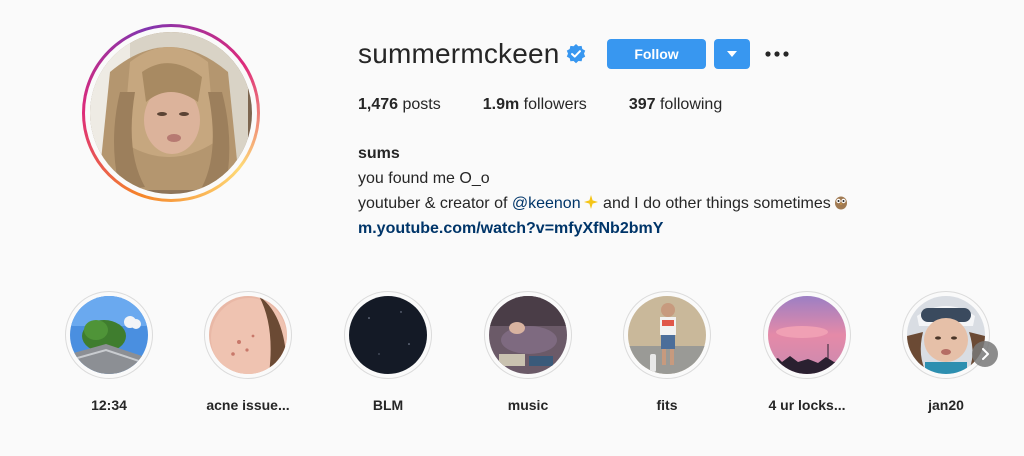 This screenshot has width=1024, height=456. I want to click on posts-stat: 1,476 posts, so click(399, 105).